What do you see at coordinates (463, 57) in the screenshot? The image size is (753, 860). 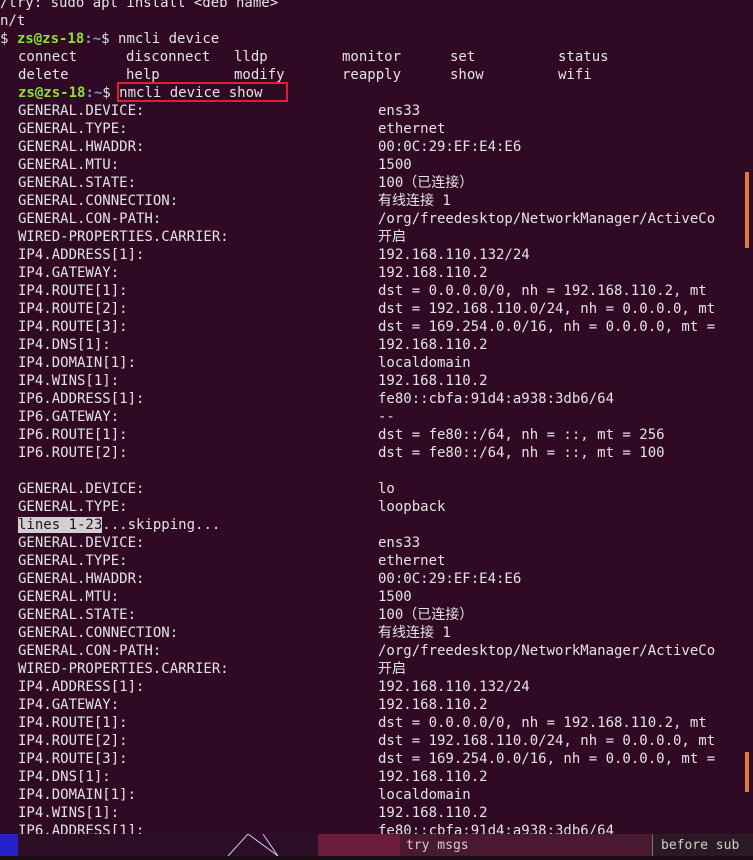 I see `completion-item: set` at bounding box center [463, 57].